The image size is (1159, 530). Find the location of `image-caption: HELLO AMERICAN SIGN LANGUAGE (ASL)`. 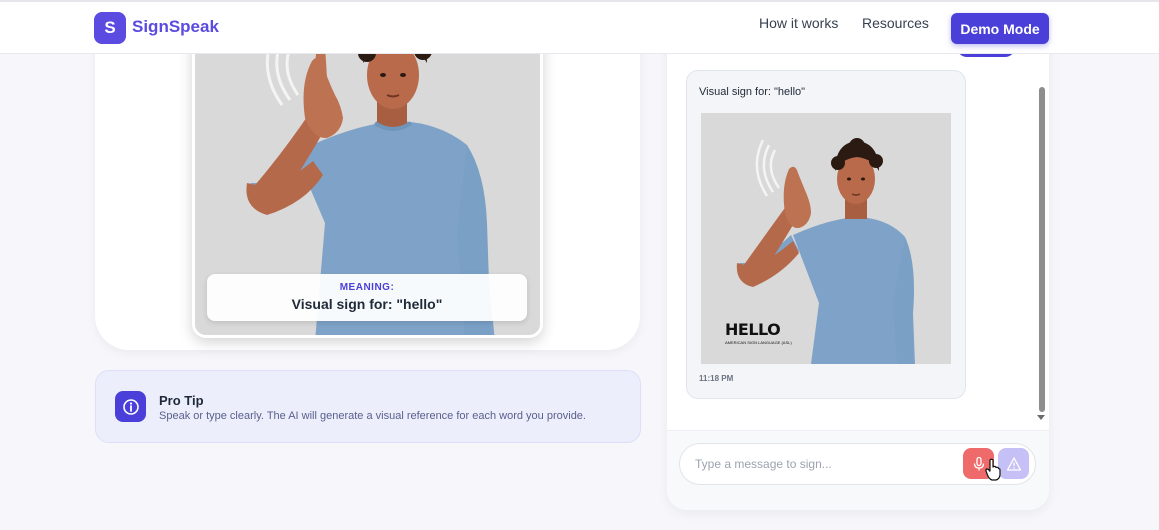

image-caption: HELLO AMERICAN SIGN LANGUAGE (ASL) is located at coordinates (758, 332).